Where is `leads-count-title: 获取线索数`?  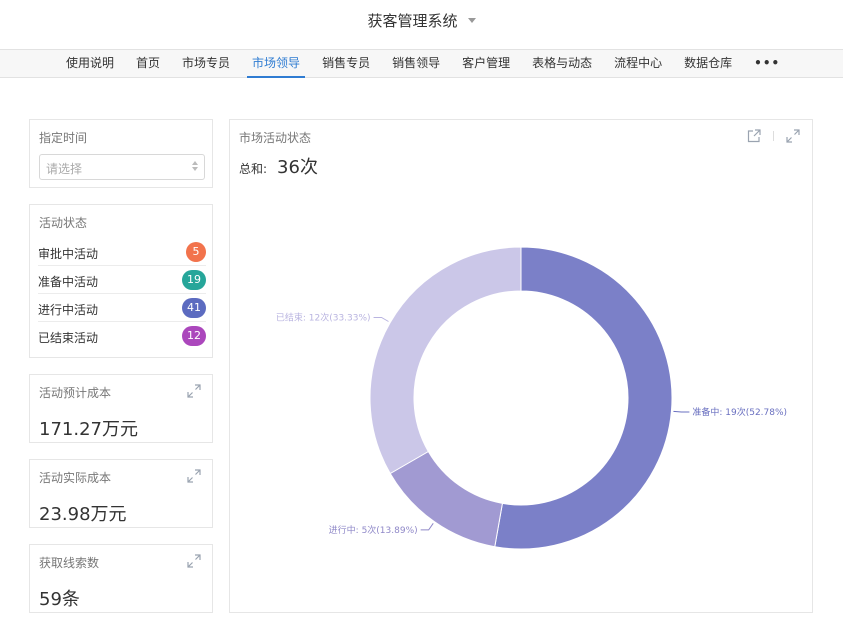 leads-count-title: 获取线索数 is located at coordinates (69, 563).